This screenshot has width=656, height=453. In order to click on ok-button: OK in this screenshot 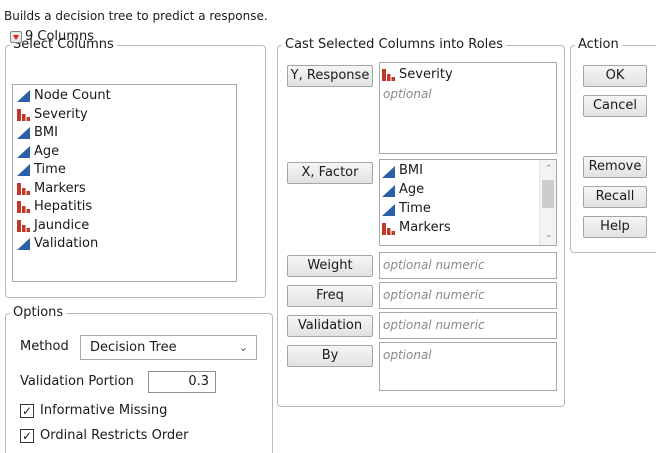, I will do `click(615, 76)`.